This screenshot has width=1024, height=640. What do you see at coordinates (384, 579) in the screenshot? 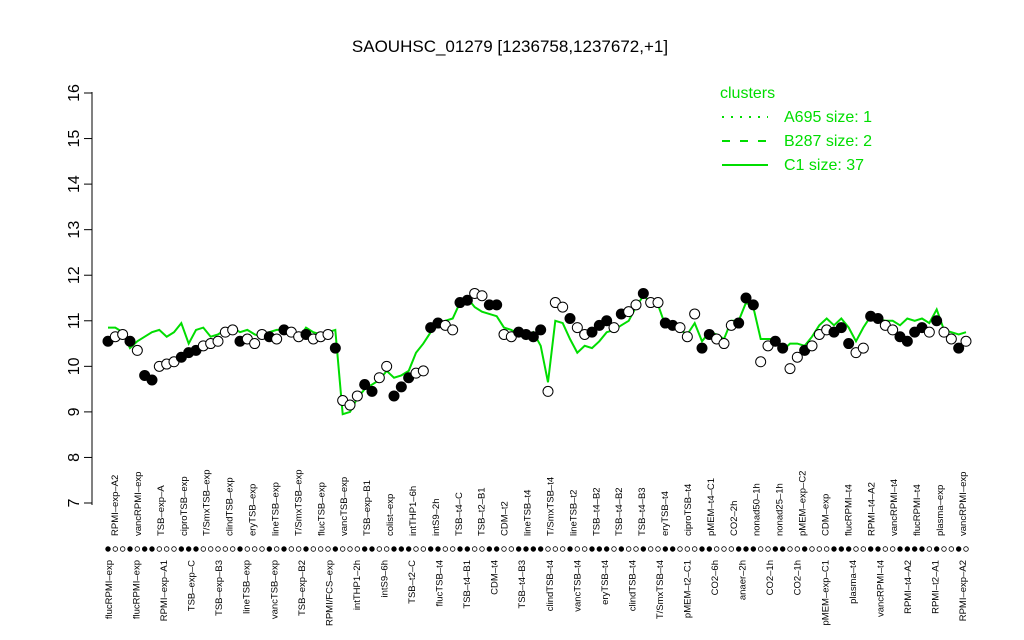
I see `x-tick-label-bottom: intS9–6h` at bounding box center [384, 579].